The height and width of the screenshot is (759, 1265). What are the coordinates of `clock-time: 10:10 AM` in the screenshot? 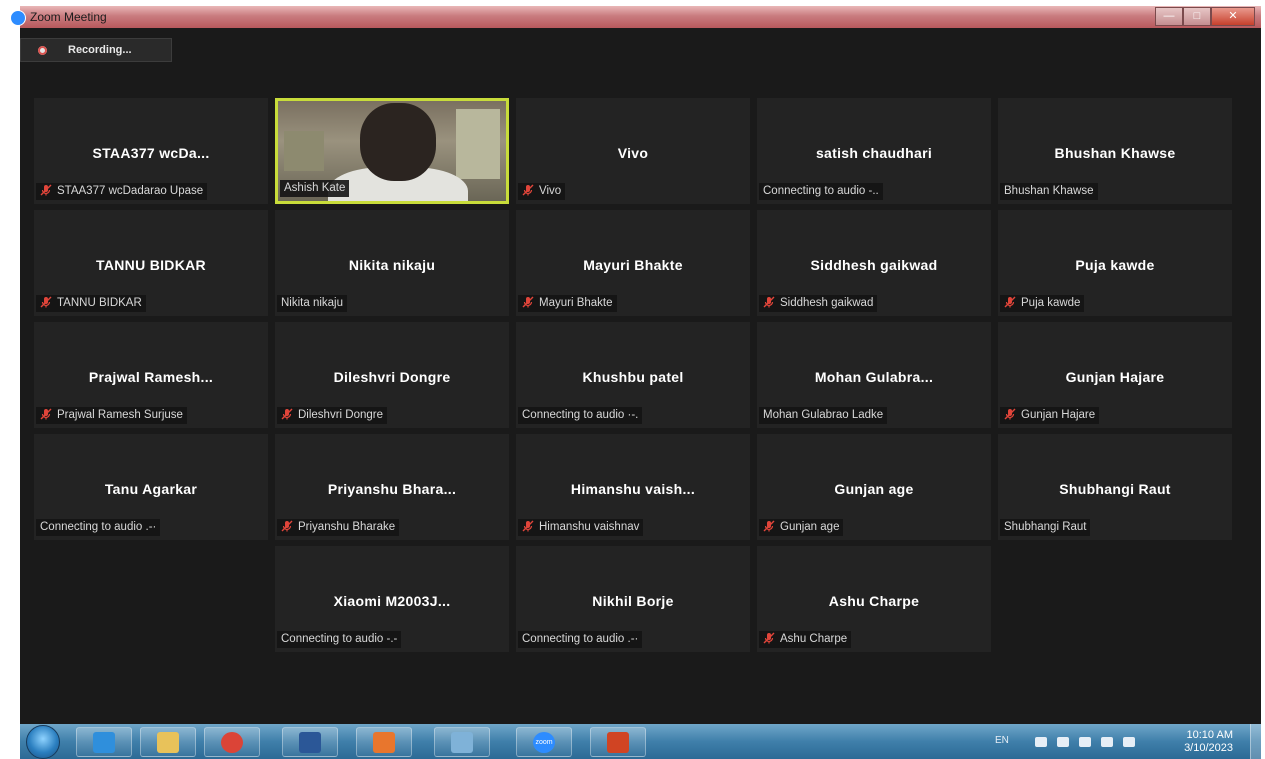 It's located at (1209, 735).